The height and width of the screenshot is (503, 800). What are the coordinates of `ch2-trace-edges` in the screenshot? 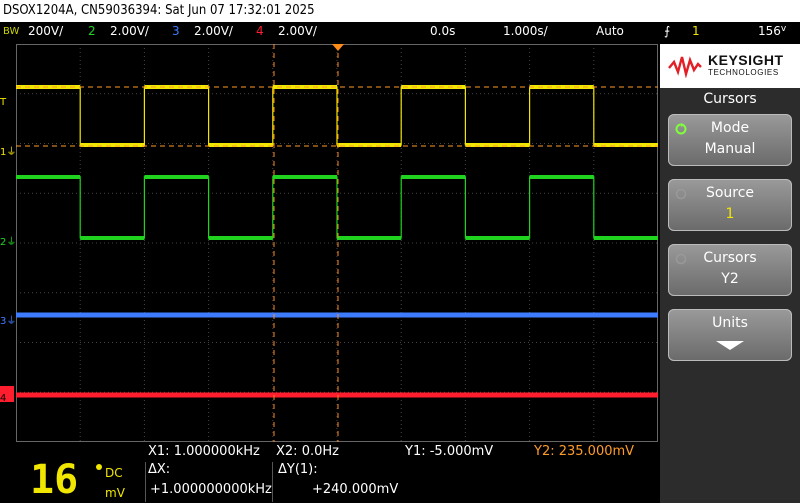 It's located at (337, 207).